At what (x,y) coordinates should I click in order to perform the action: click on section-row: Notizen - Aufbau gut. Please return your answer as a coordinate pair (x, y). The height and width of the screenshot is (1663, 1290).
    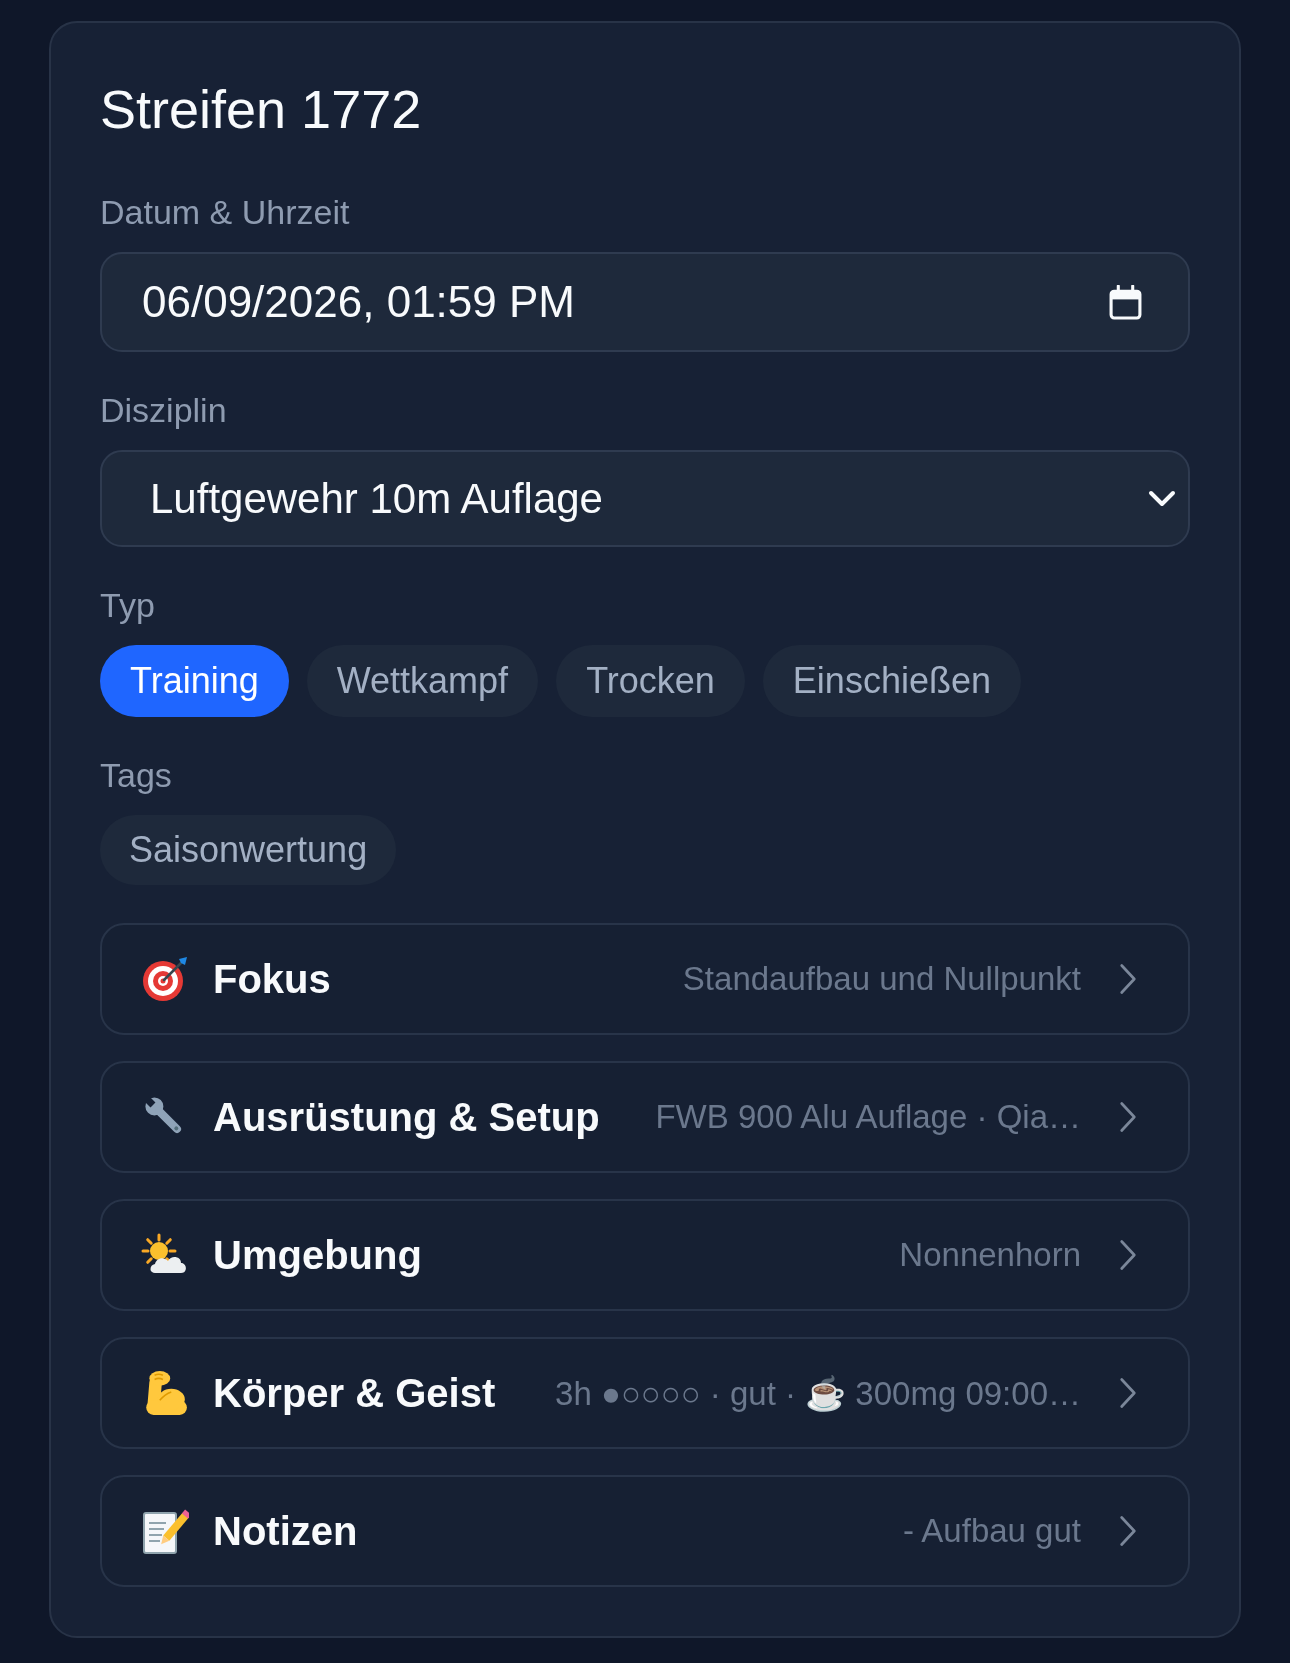
    Looking at the image, I should click on (645, 1531).